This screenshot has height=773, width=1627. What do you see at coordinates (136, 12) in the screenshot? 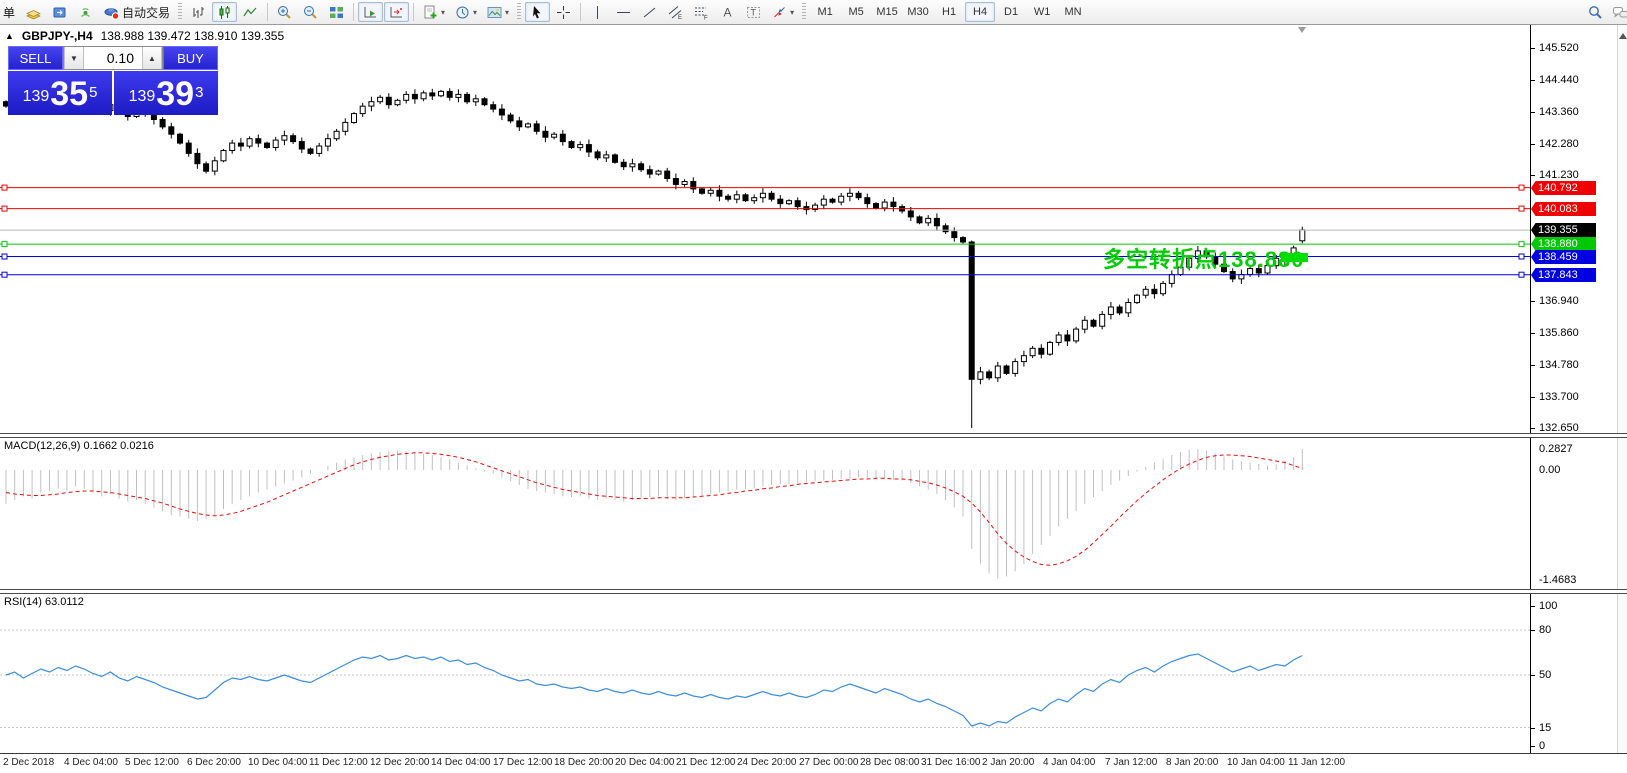
I see `autotrading-button: 自动交易` at bounding box center [136, 12].